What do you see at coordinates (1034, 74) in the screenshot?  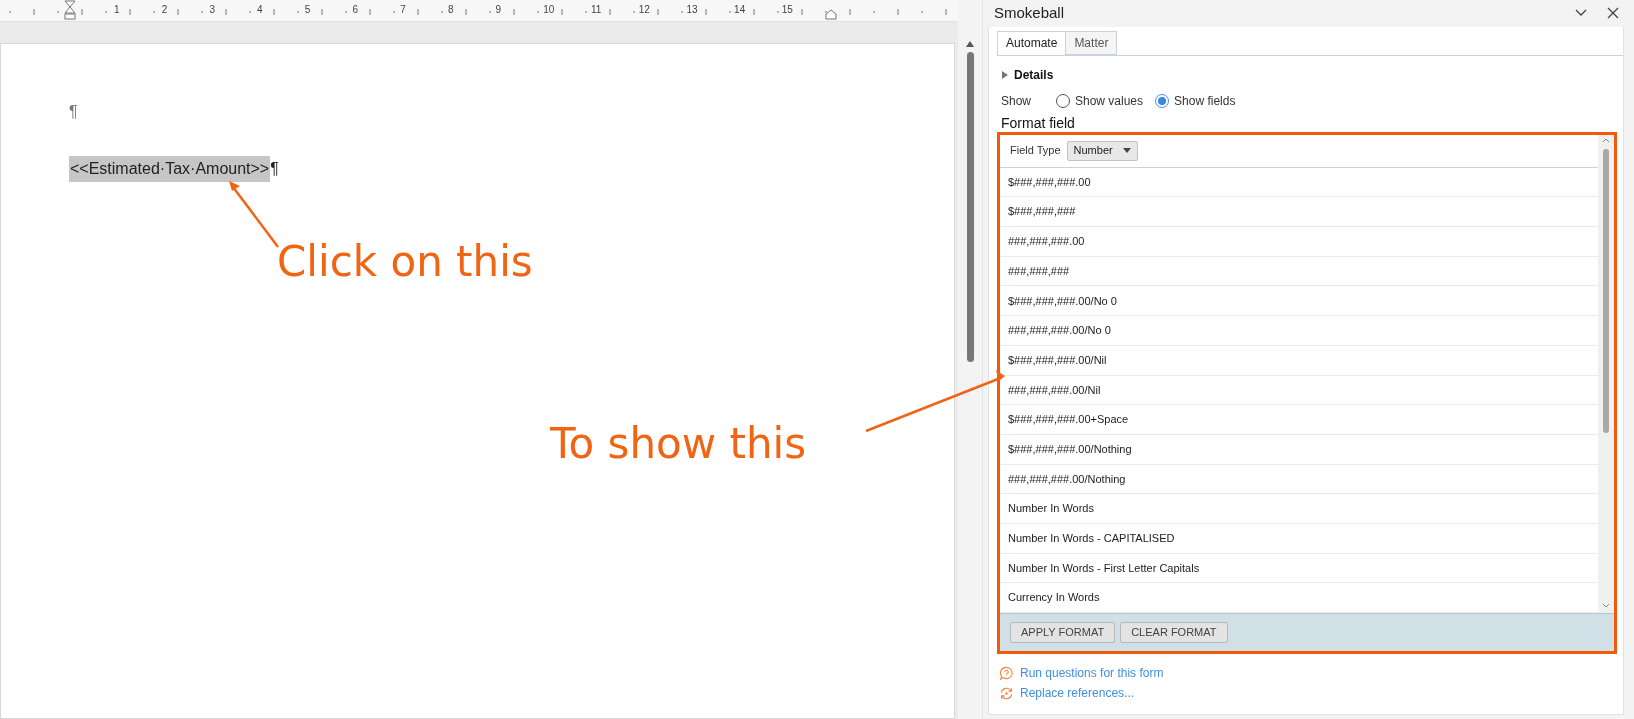 I see `details-label: Details` at bounding box center [1034, 74].